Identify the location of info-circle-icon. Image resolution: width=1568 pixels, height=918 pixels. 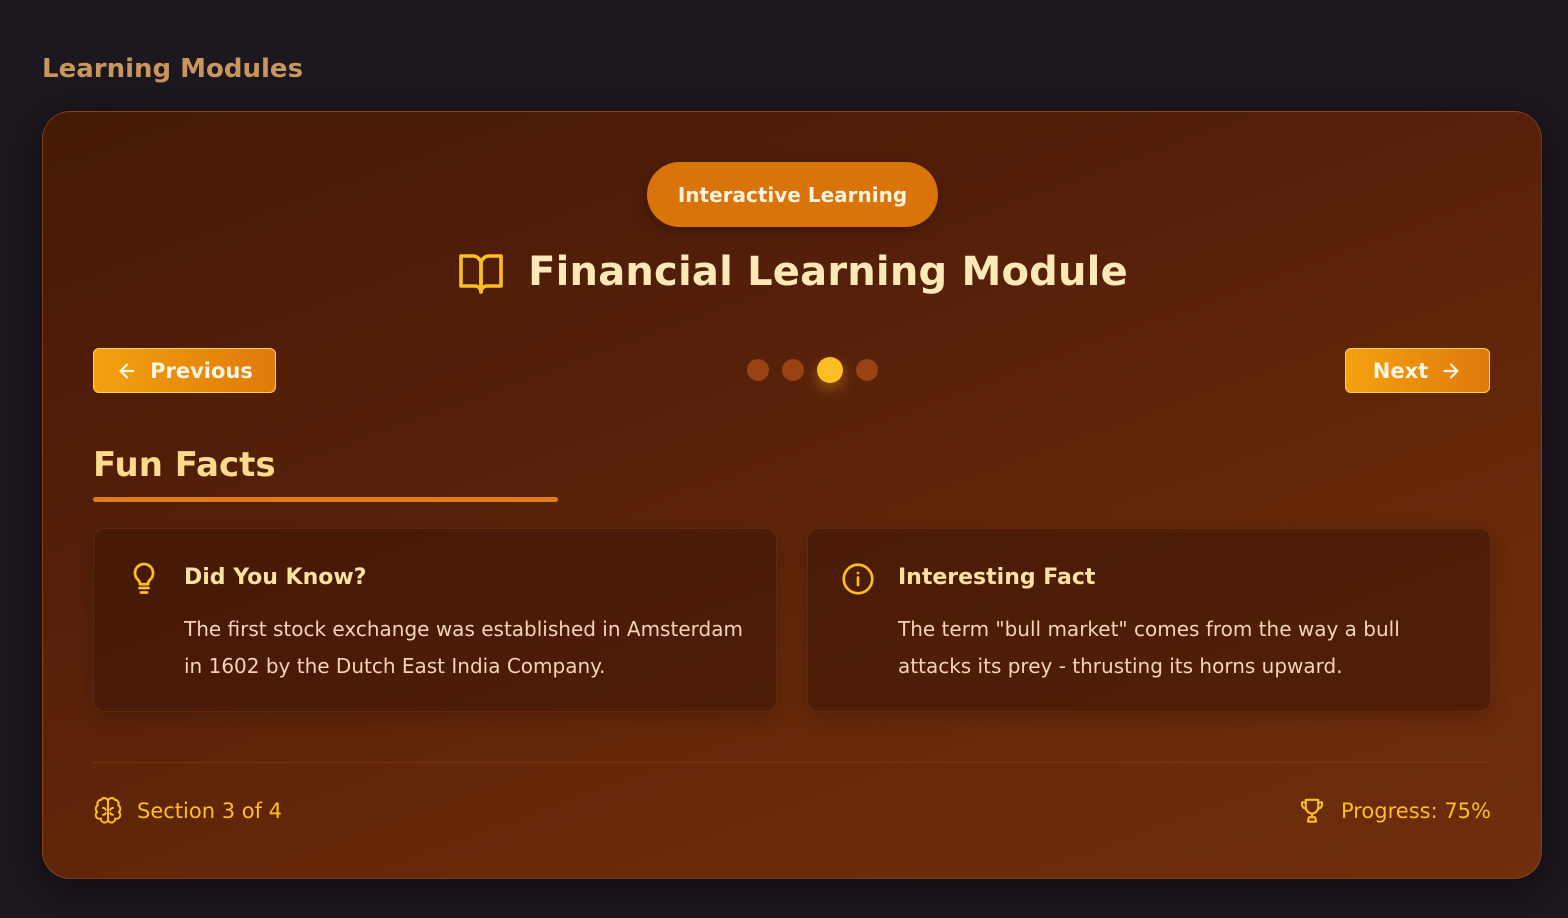
(858, 579).